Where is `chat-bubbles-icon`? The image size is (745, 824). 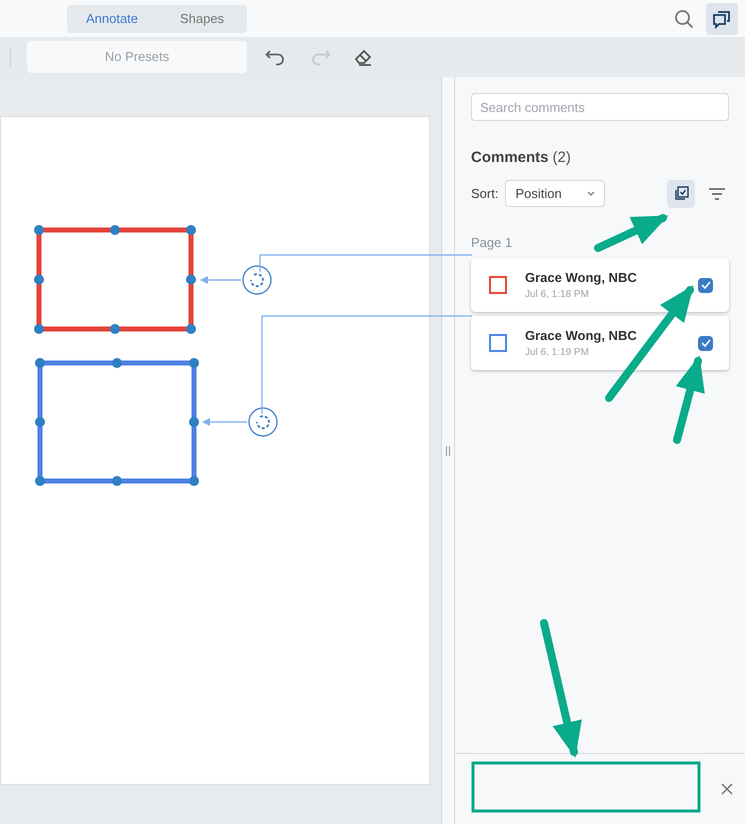
chat-bubbles-icon is located at coordinates (722, 18).